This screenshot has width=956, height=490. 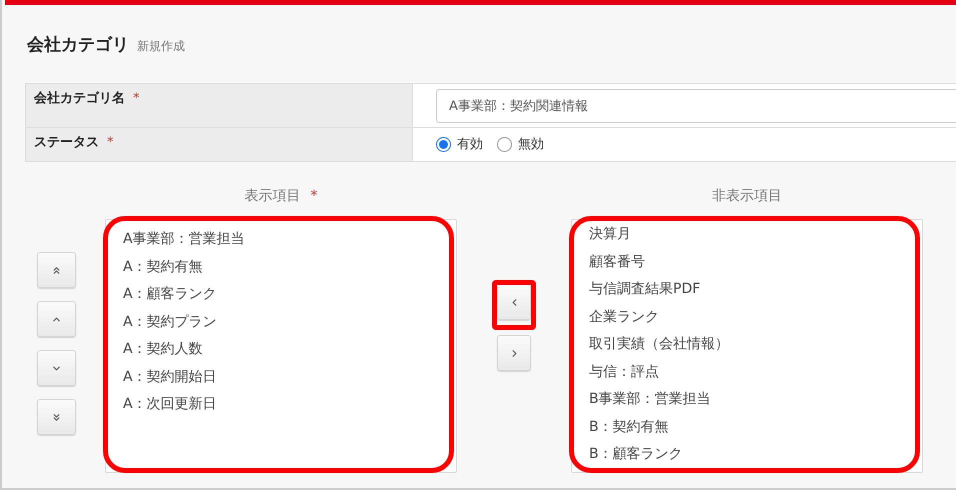 What do you see at coordinates (747, 196) in the screenshot?
I see `list-title: 非表示項目` at bounding box center [747, 196].